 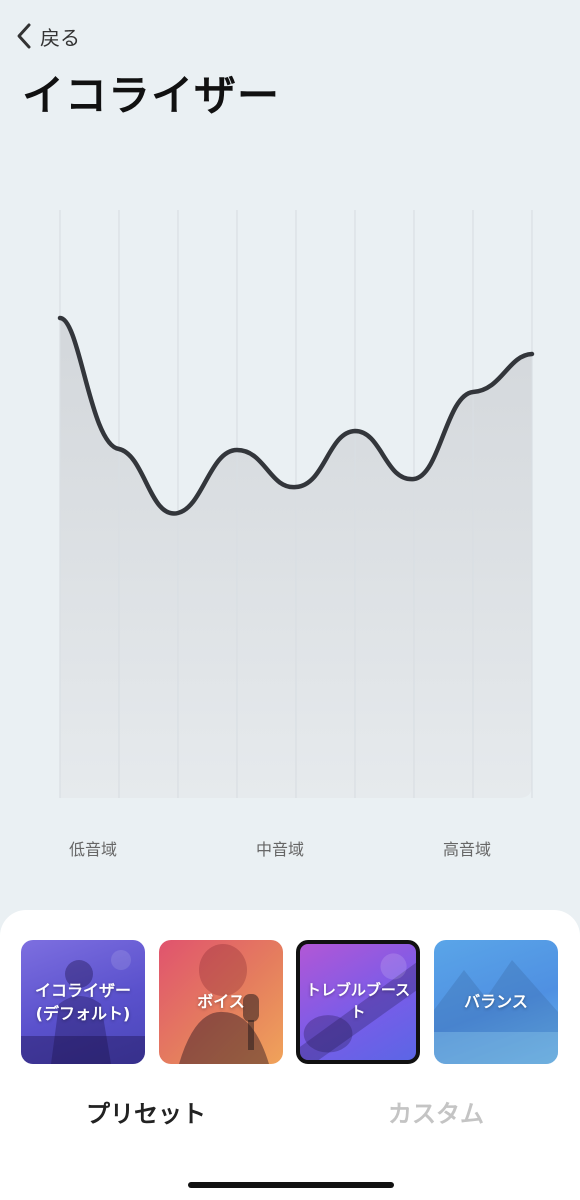 What do you see at coordinates (291, 1185) in the screenshot?
I see `home-indicator` at bounding box center [291, 1185].